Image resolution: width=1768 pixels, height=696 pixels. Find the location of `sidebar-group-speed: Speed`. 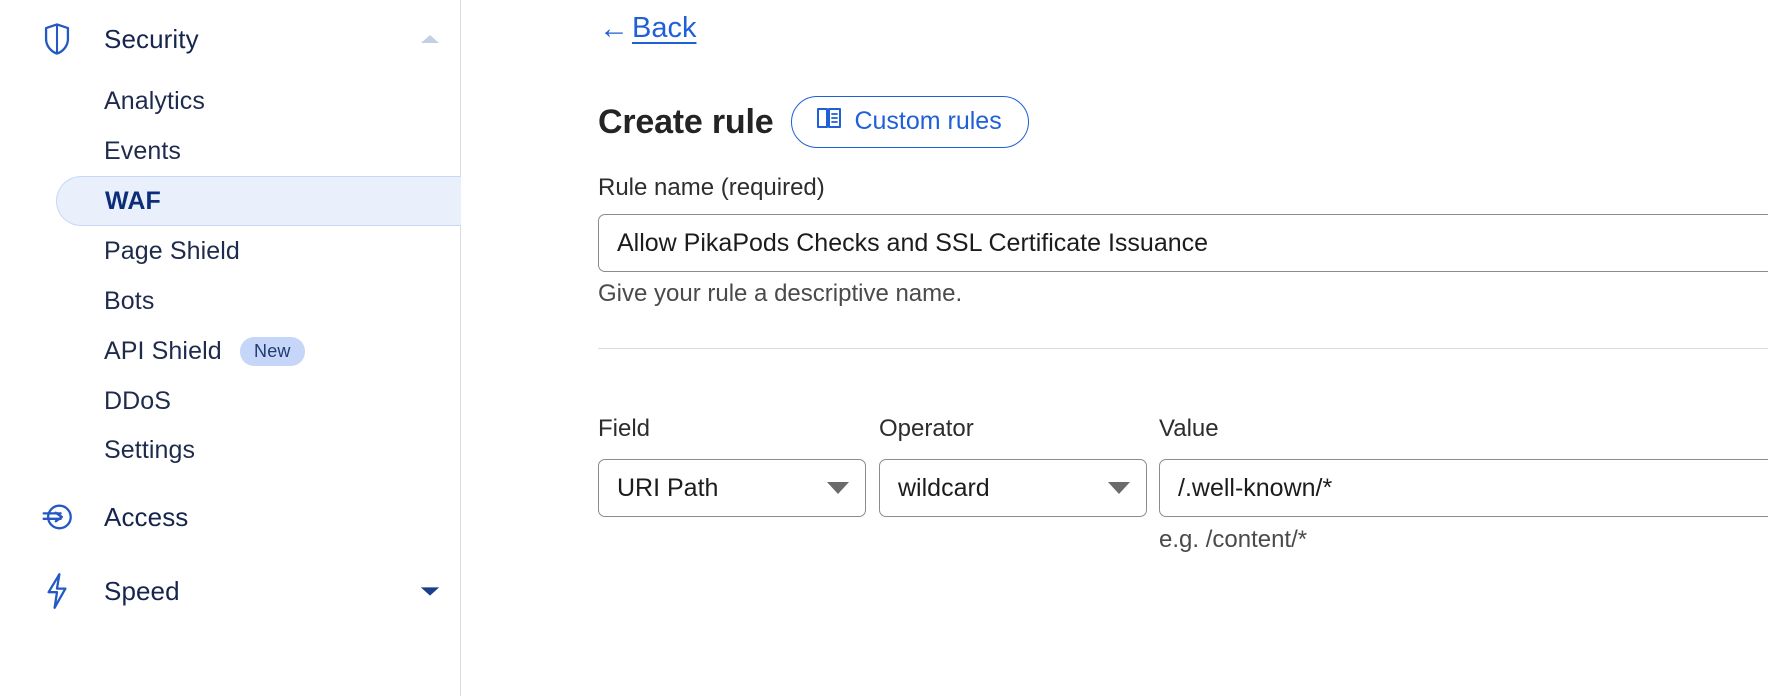

sidebar-group-speed: Speed is located at coordinates (230, 591).